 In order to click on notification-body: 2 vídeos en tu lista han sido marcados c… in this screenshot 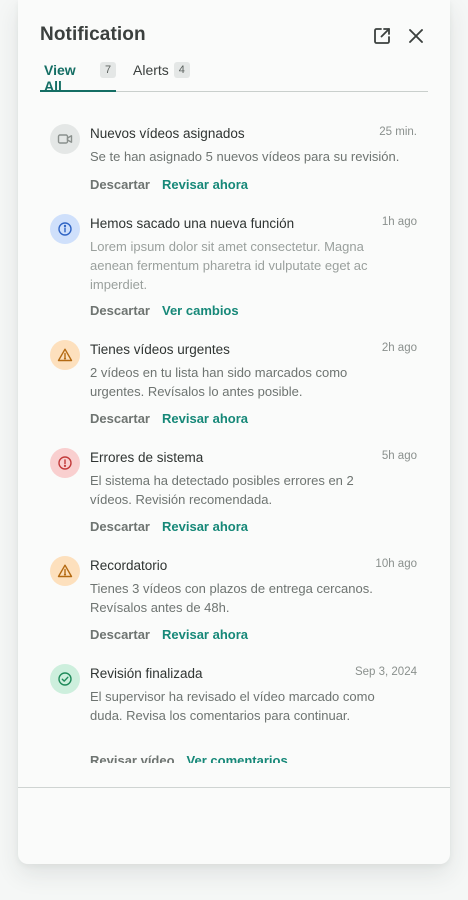, I will do `click(219, 382)`.